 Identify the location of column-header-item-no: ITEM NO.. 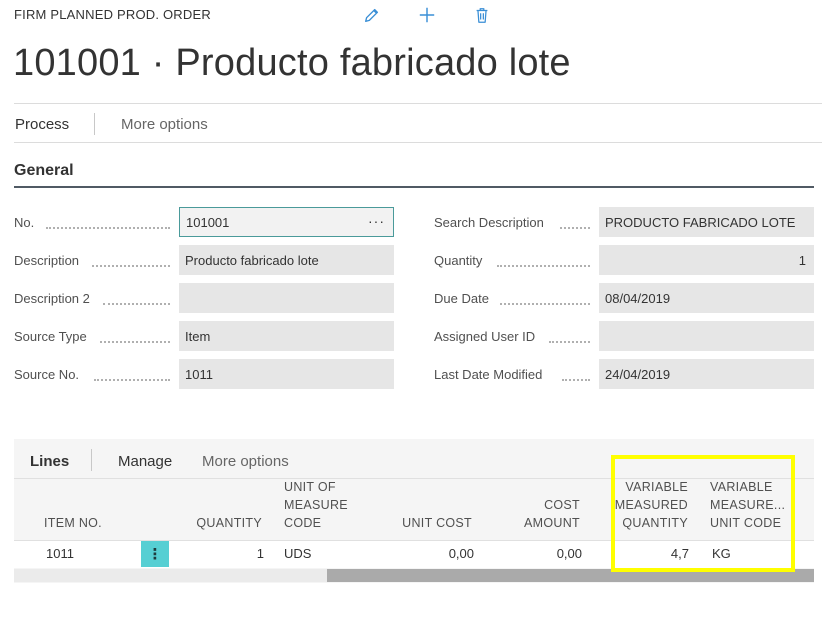
(73, 523).